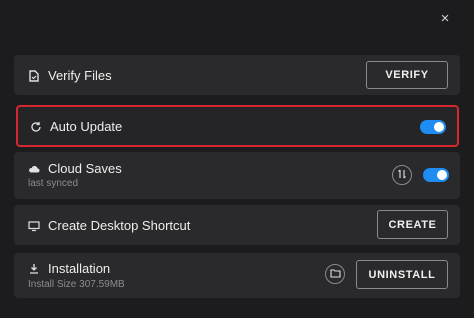 The width and height of the screenshot is (474, 318). Describe the element at coordinates (34, 168) in the screenshot. I see `cloud-upload-icon` at that location.